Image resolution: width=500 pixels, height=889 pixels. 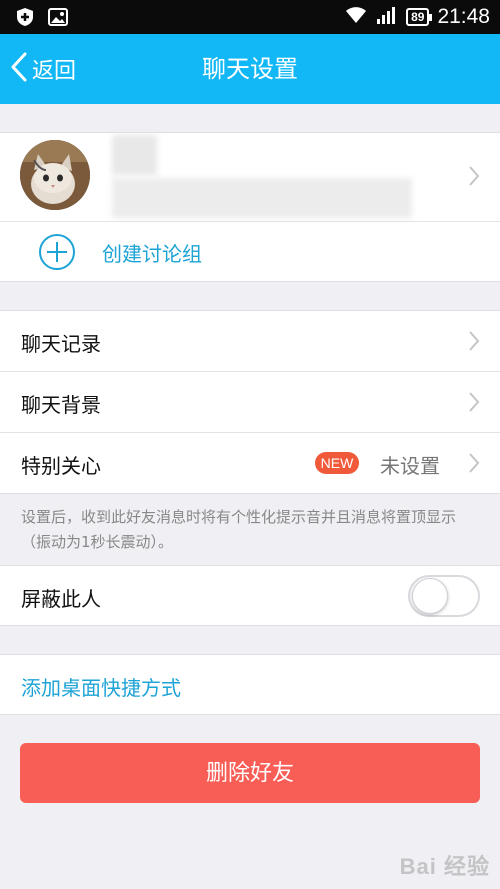 I want to click on chevron-left-icon, so click(x=19, y=69).